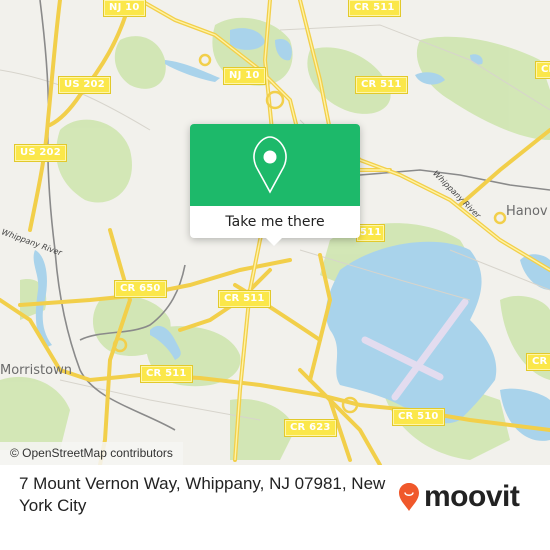 This screenshot has width=550, height=550. I want to click on place-label-hanover: Hanov, so click(527, 211).